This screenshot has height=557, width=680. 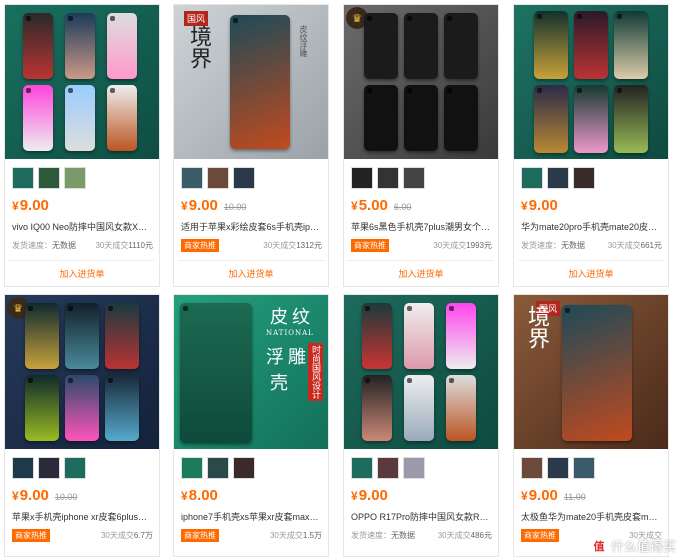 What do you see at coordinates (251, 532) in the screenshot?
I see `product-meta: 商家热推 30天成交1.5万` at bounding box center [251, 532].